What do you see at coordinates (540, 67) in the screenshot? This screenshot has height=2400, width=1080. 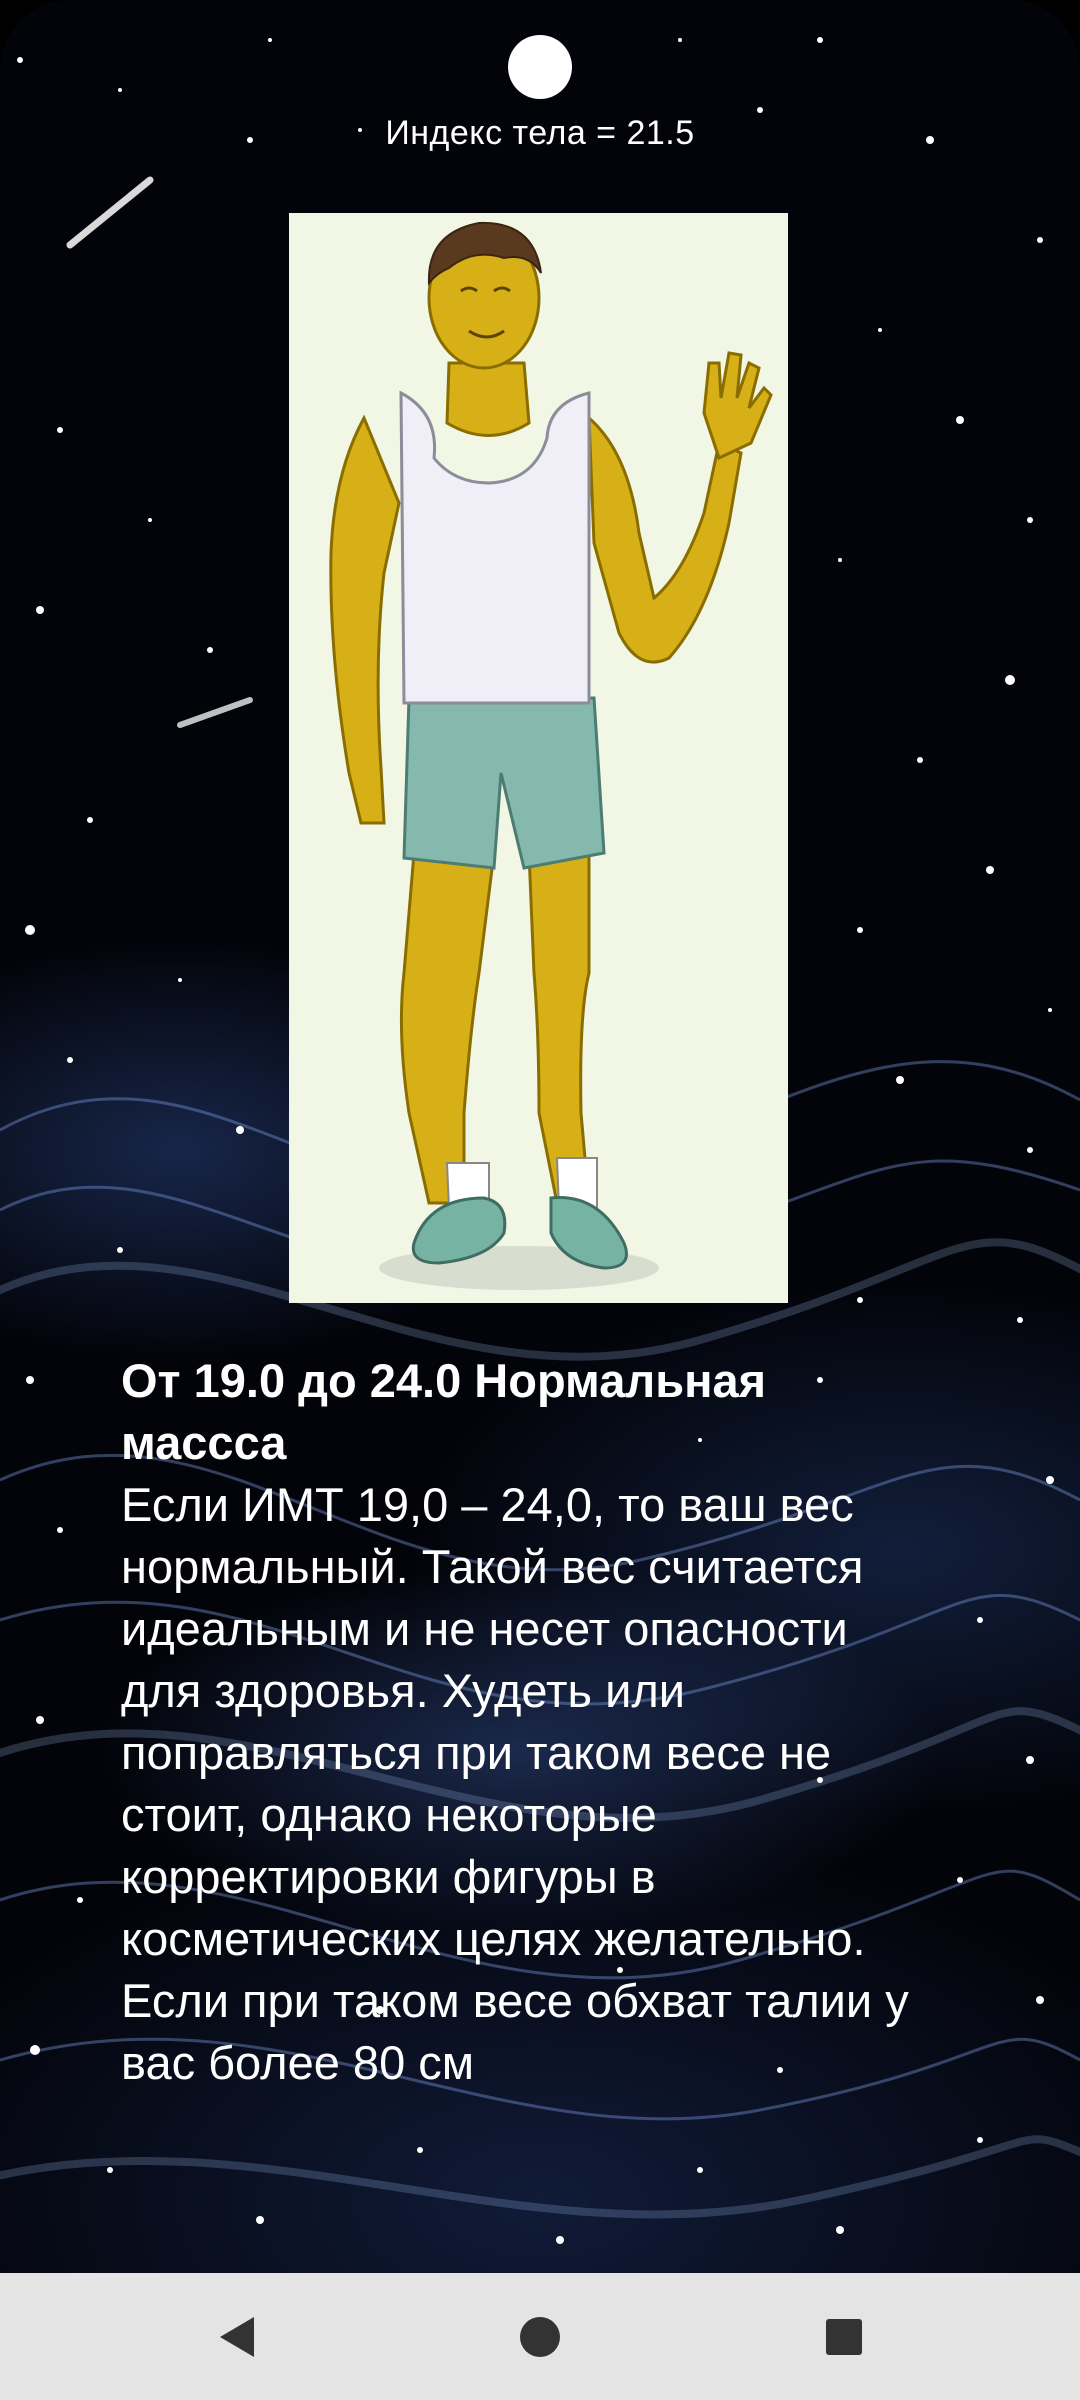 I see `camera-cutout` at bounding box center [540, 67].